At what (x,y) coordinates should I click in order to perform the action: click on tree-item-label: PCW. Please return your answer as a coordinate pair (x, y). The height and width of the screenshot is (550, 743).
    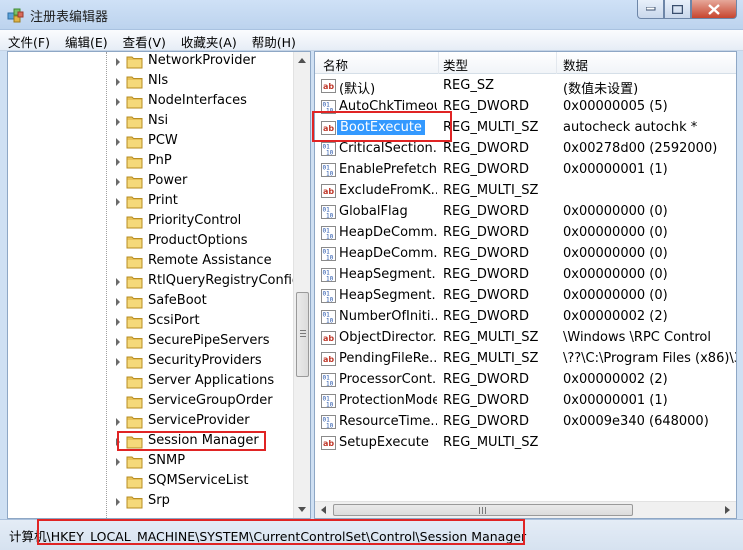
    Looking at the image, I should click on (163, 140).